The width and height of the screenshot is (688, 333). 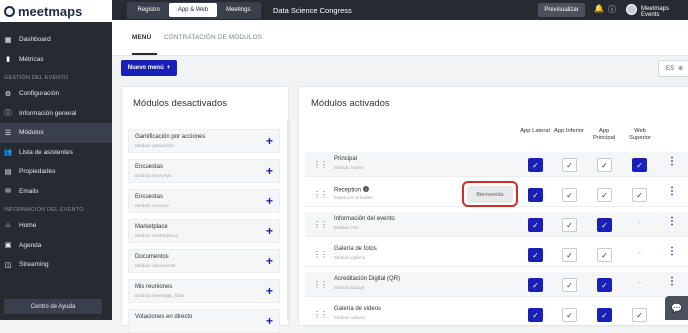 I want to click on inactive-module-item: Mis reuniones Módulo meetings_slots +, so click(x=204, y=291).